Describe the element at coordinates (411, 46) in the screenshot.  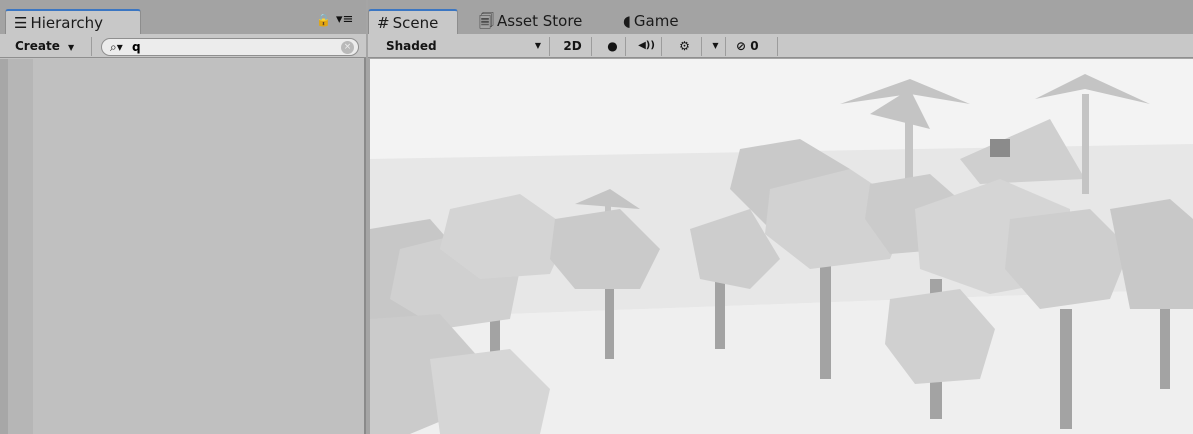
I see `shading-mode-label: Shaded` at that location.